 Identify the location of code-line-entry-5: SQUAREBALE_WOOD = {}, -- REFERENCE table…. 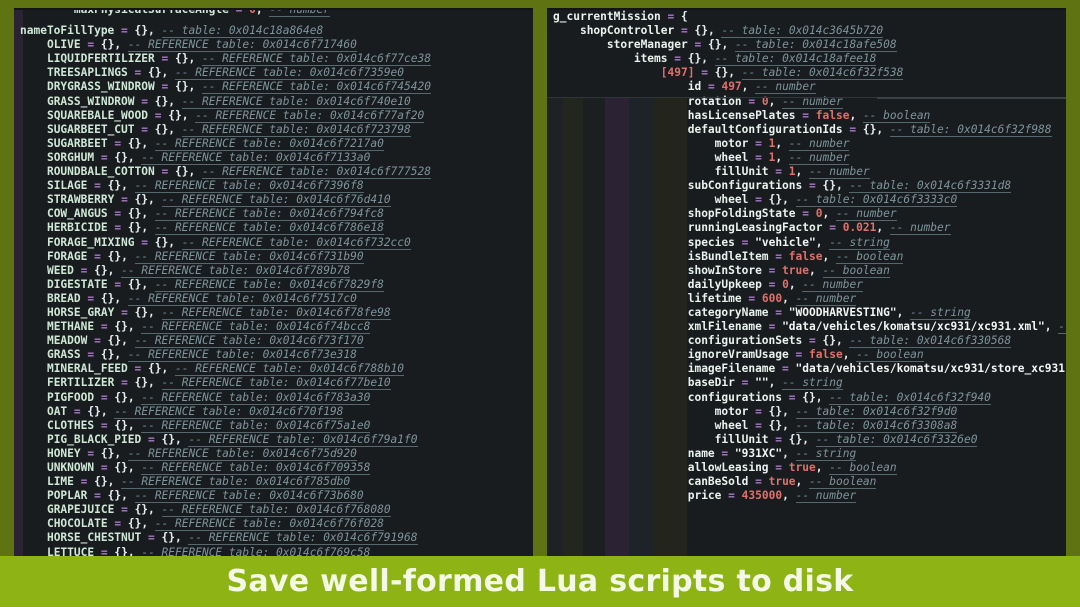
(235, 115).